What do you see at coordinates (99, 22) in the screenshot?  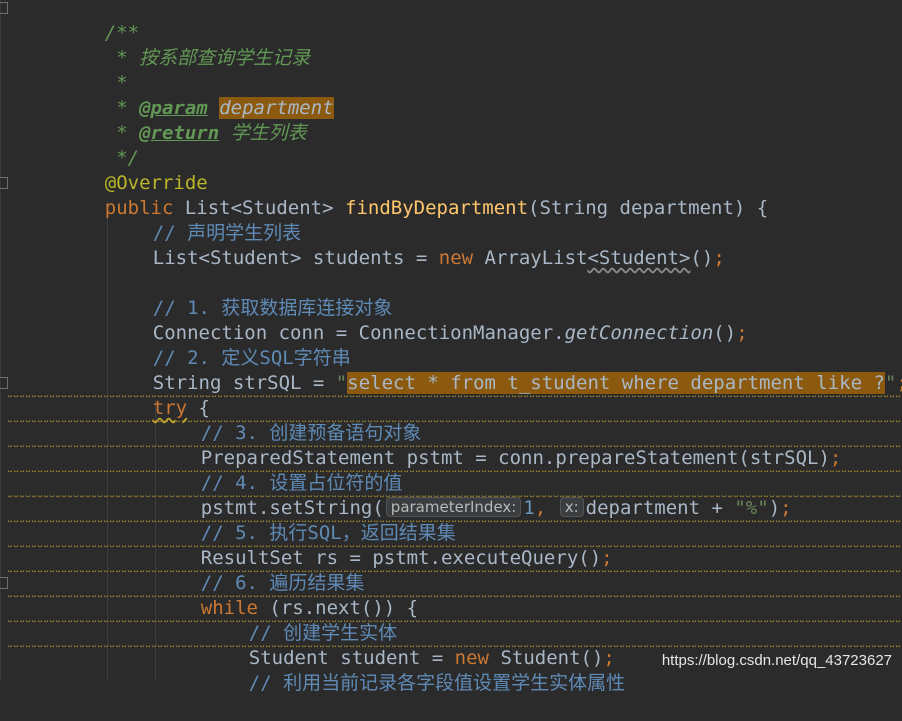 I see `code-line: /**` at bounding box center [99, 22].